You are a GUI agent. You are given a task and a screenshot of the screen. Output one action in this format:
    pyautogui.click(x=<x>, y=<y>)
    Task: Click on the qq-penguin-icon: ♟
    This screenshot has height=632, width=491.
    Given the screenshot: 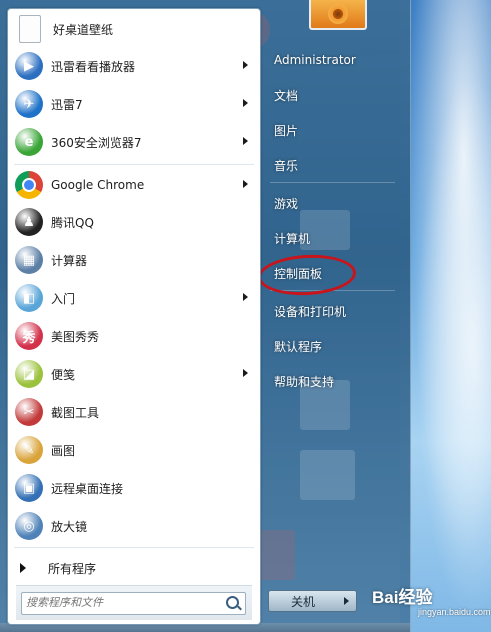 What is the action you would take?
    pyautogui.click(x=29, y=222)
    